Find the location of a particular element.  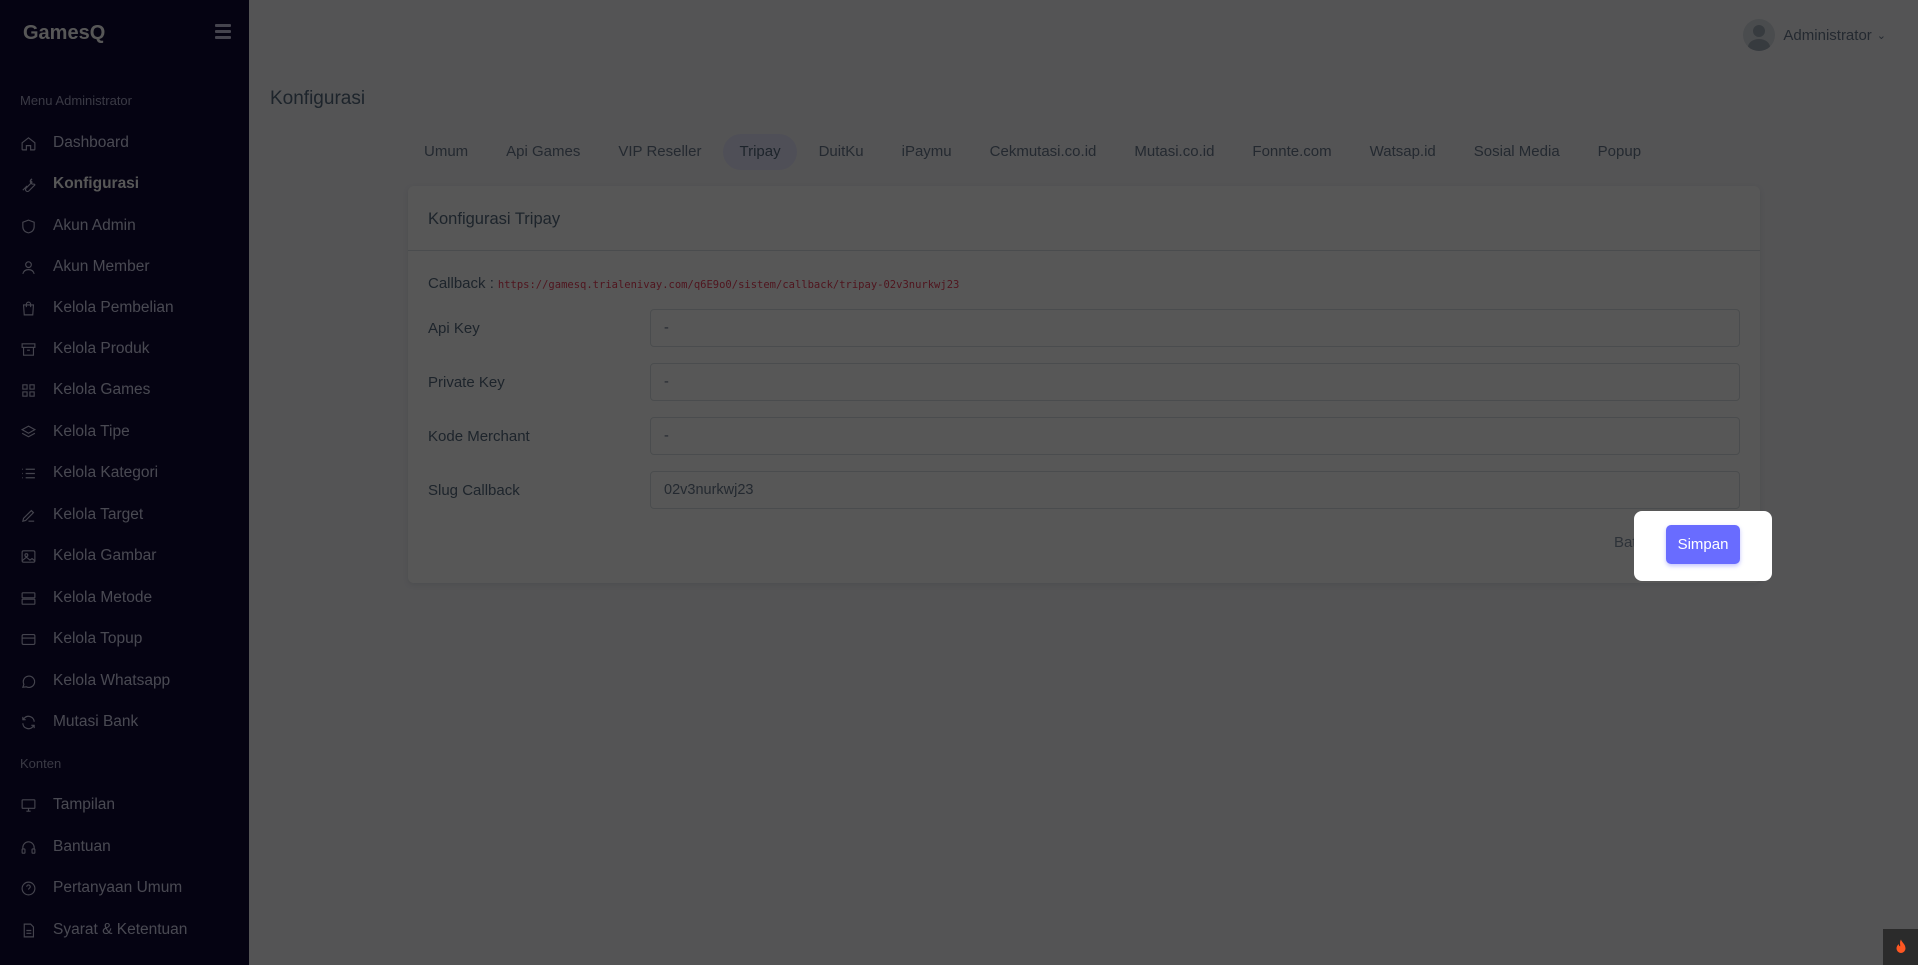

refresh-icon is located at coordinates (28, 722).